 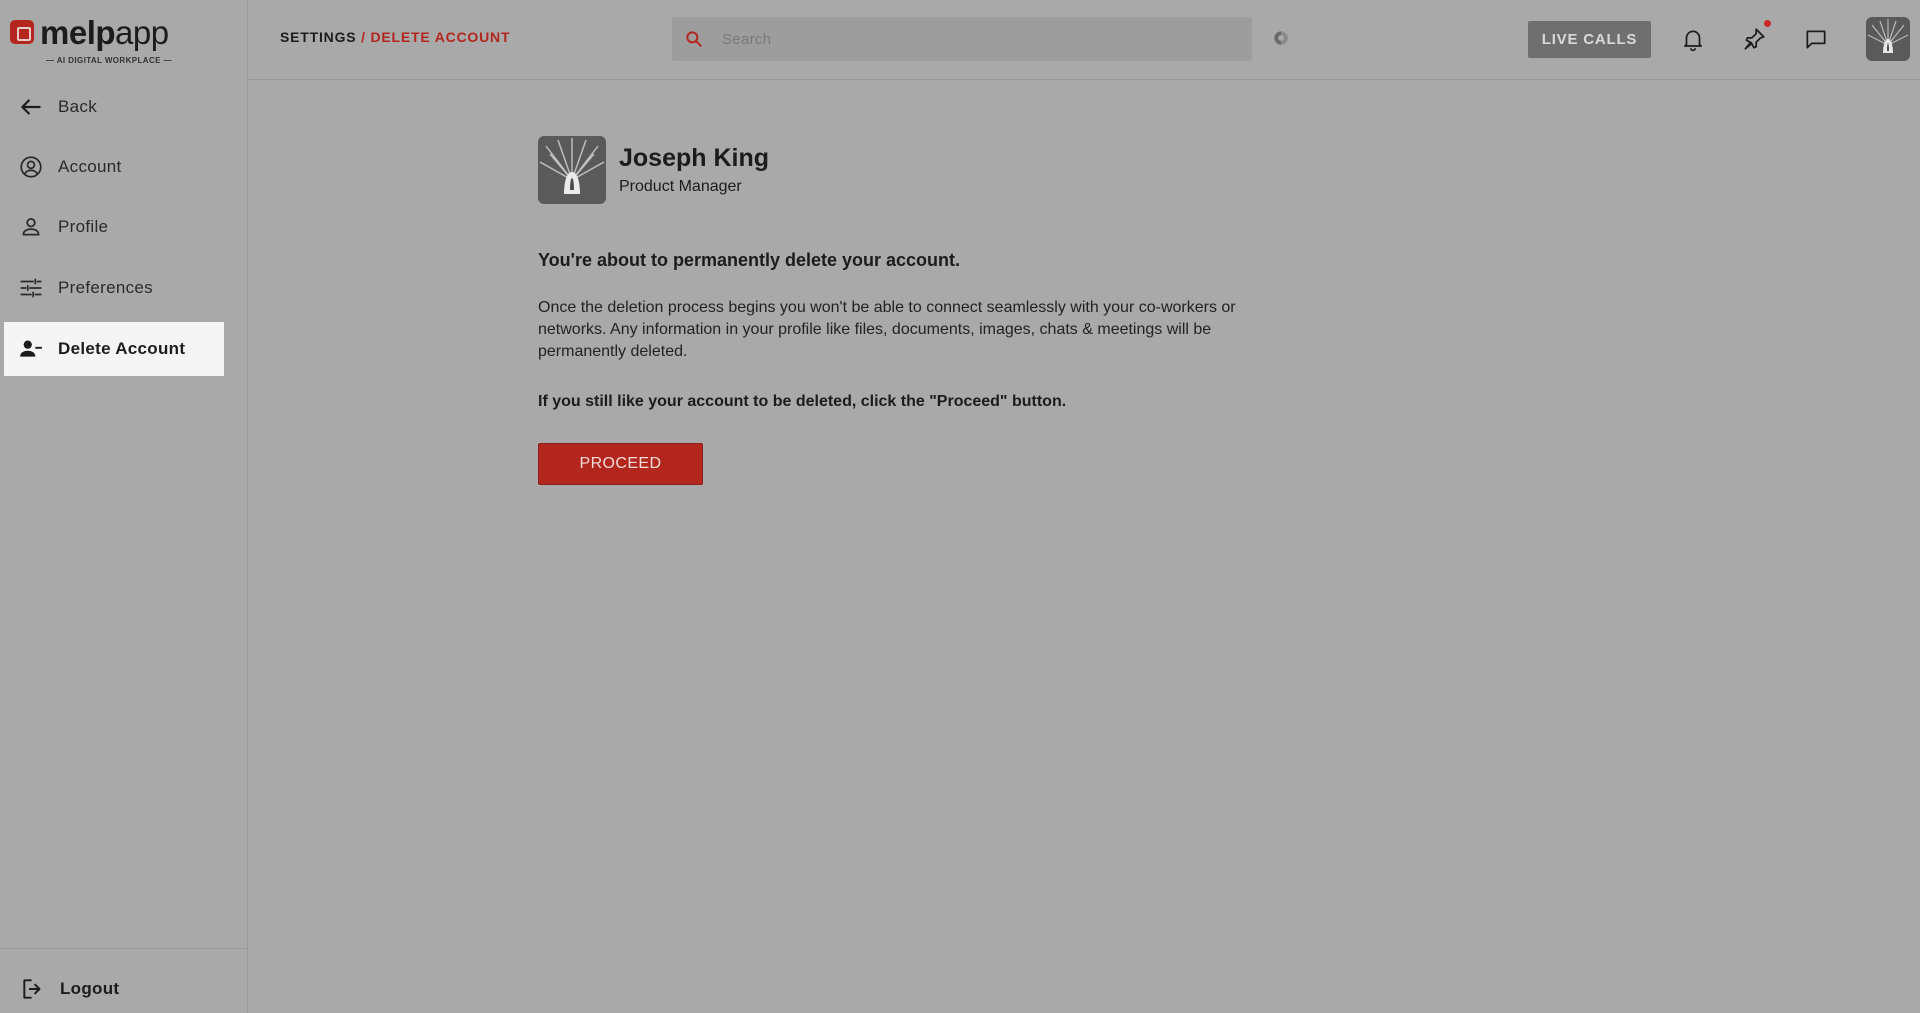 What do you see at coordinates (31, 348) in the screenshot?
I see `person-remove-icon` at bounding box center [31, 348].